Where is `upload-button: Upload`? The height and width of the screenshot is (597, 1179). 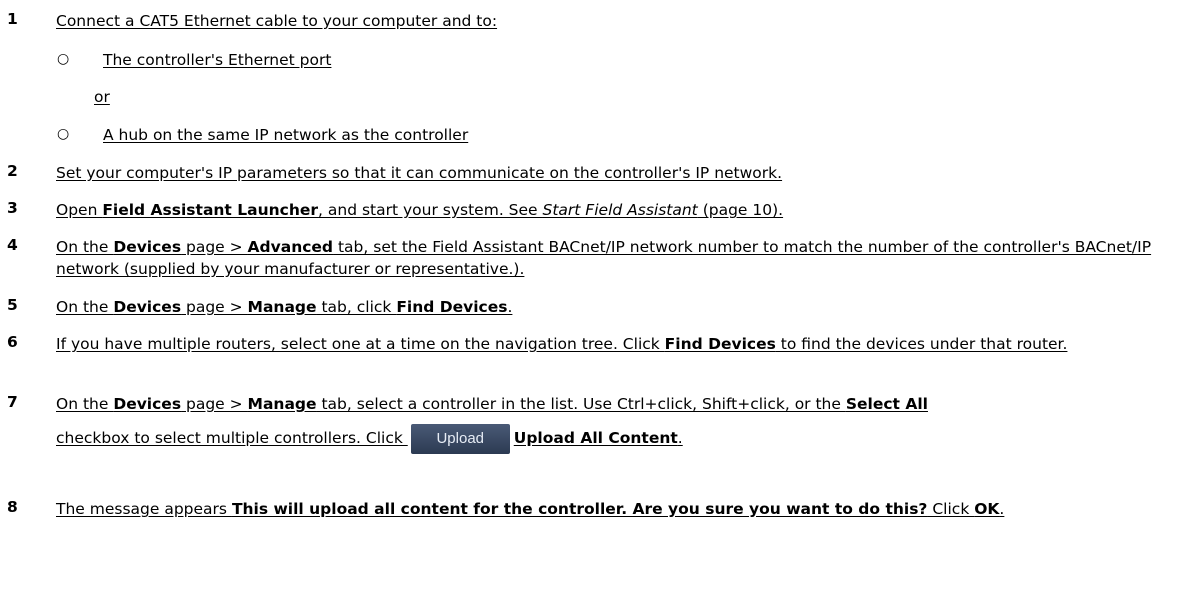 upload-button: Upload is located at coordinates (460, 438).